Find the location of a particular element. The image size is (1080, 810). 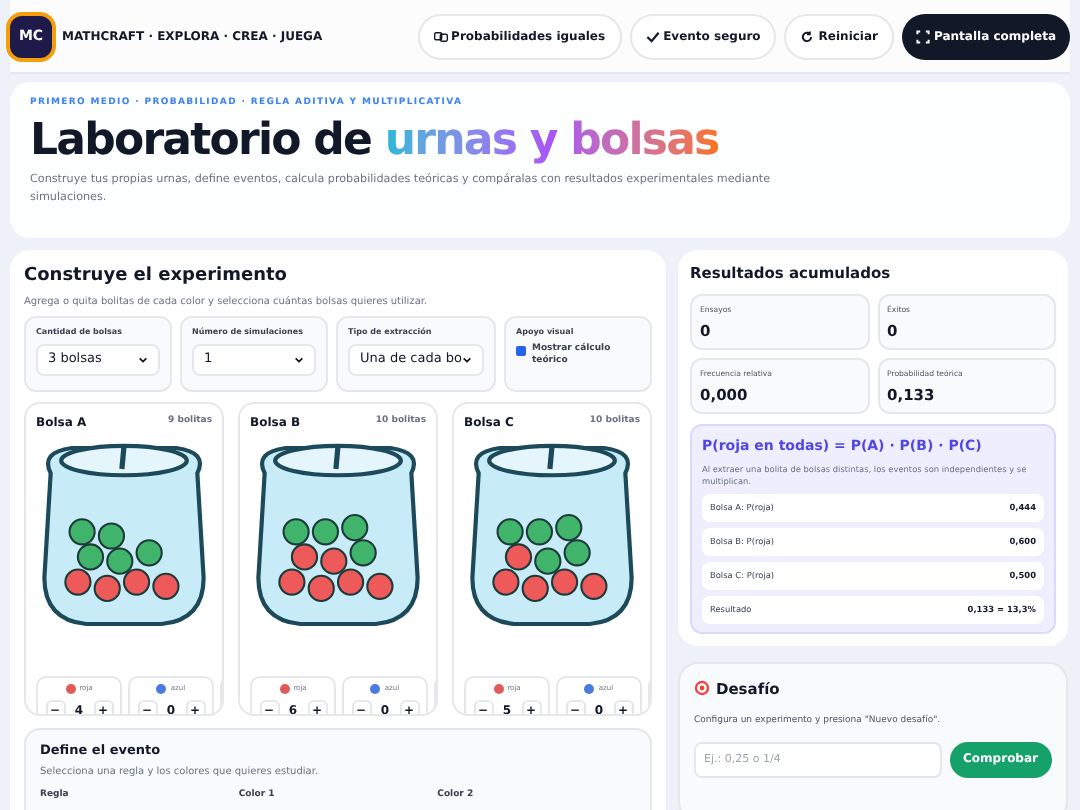

check-icon is located at coordinates (652, 36).